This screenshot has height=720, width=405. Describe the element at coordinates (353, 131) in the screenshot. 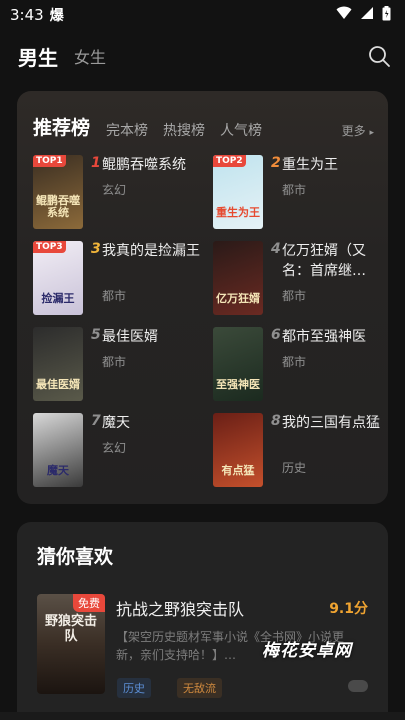

I see `more-label: 更多` at that location.